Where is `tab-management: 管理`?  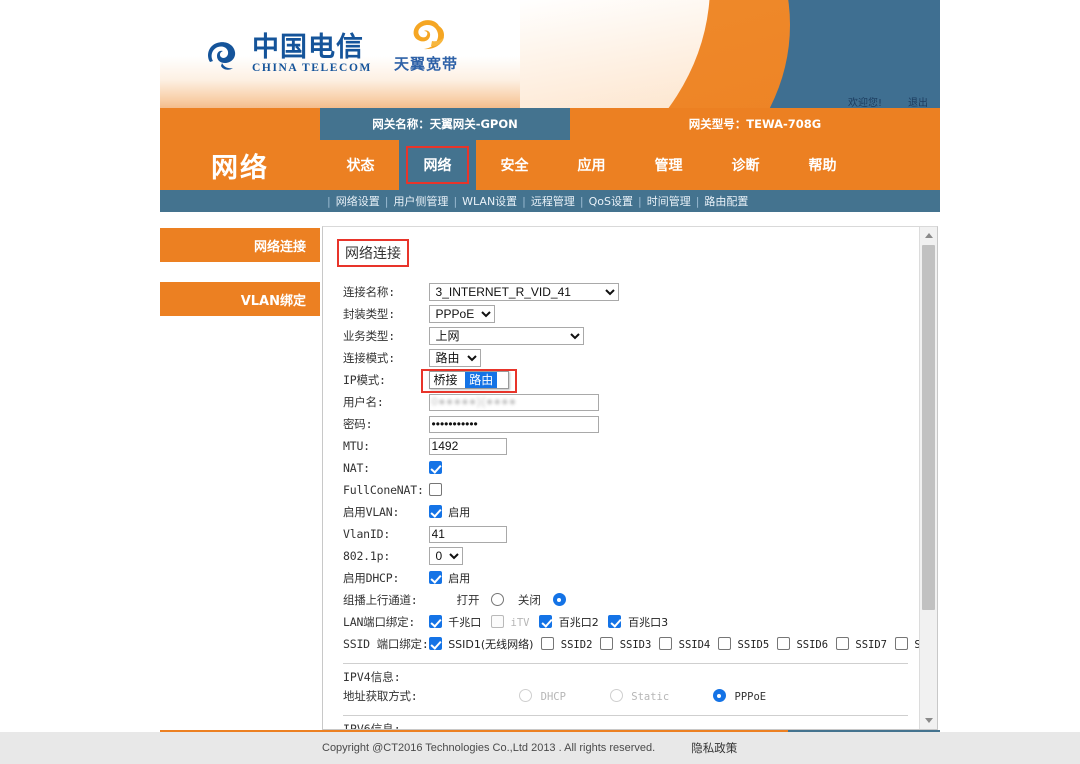
tab-management: 管理 is located at coordinates (668, 165).